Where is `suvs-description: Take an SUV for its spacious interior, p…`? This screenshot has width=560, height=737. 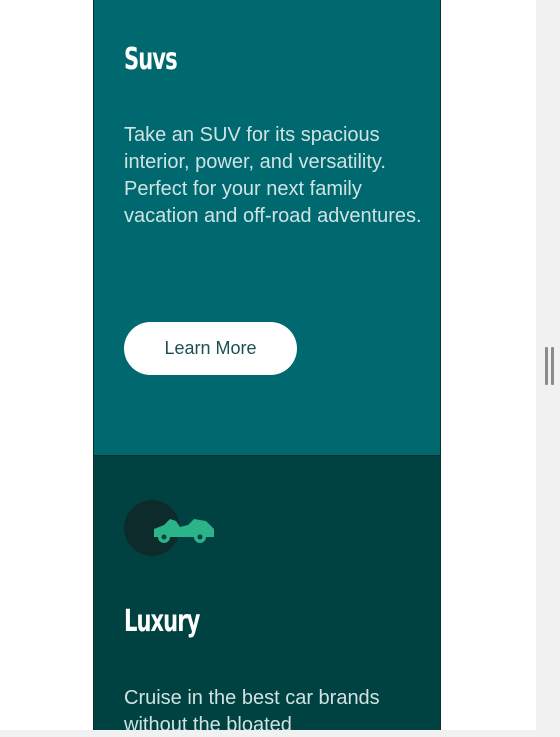 suvs-description: Take an SUV for its spacious interior, p… is located at coordinates (273, 175).